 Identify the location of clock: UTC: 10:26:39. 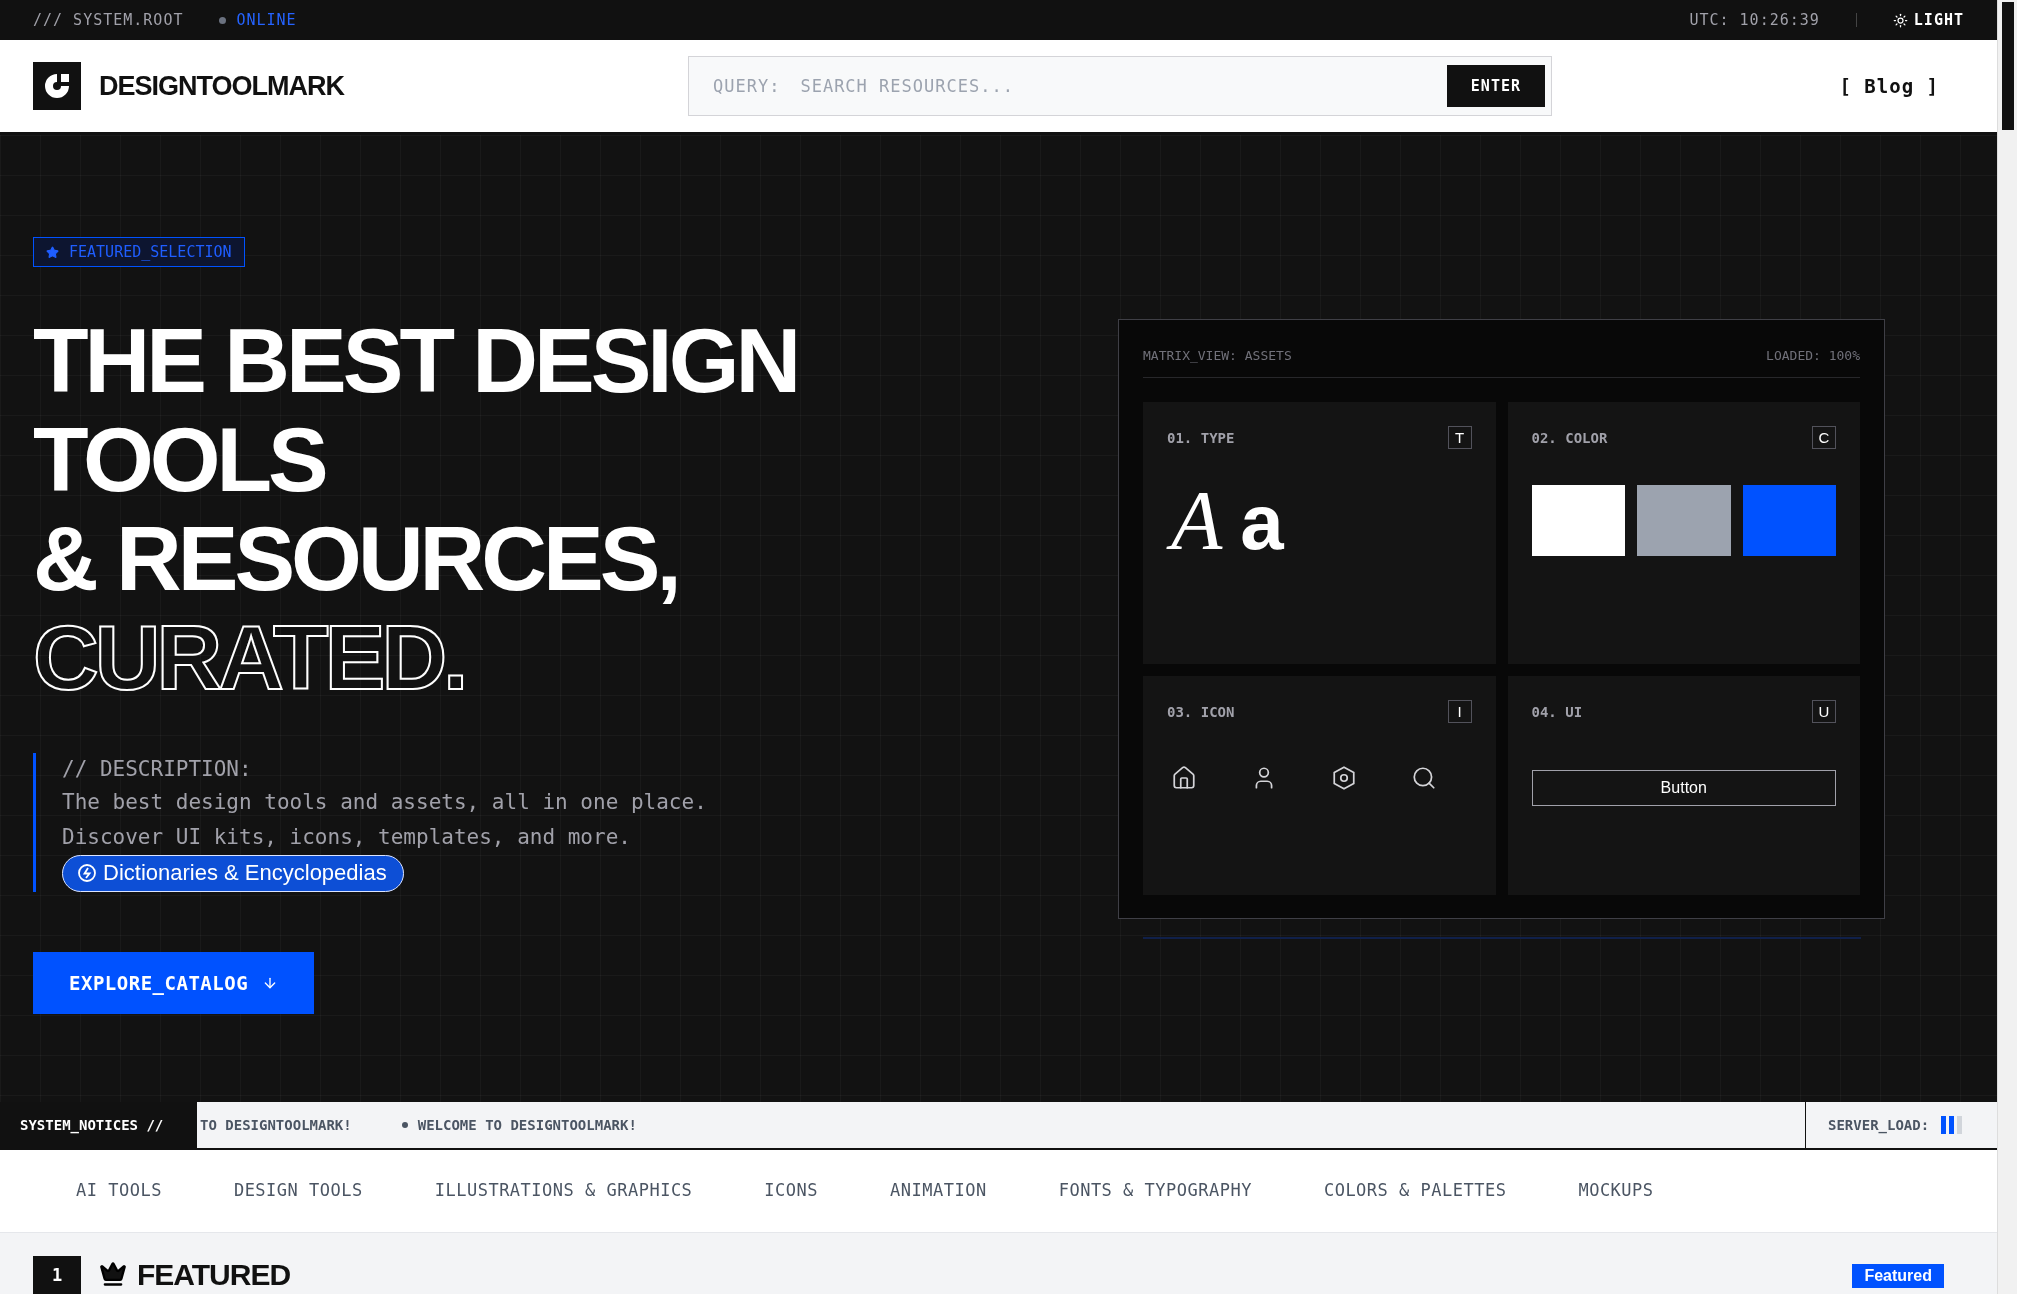
(1754, 20).